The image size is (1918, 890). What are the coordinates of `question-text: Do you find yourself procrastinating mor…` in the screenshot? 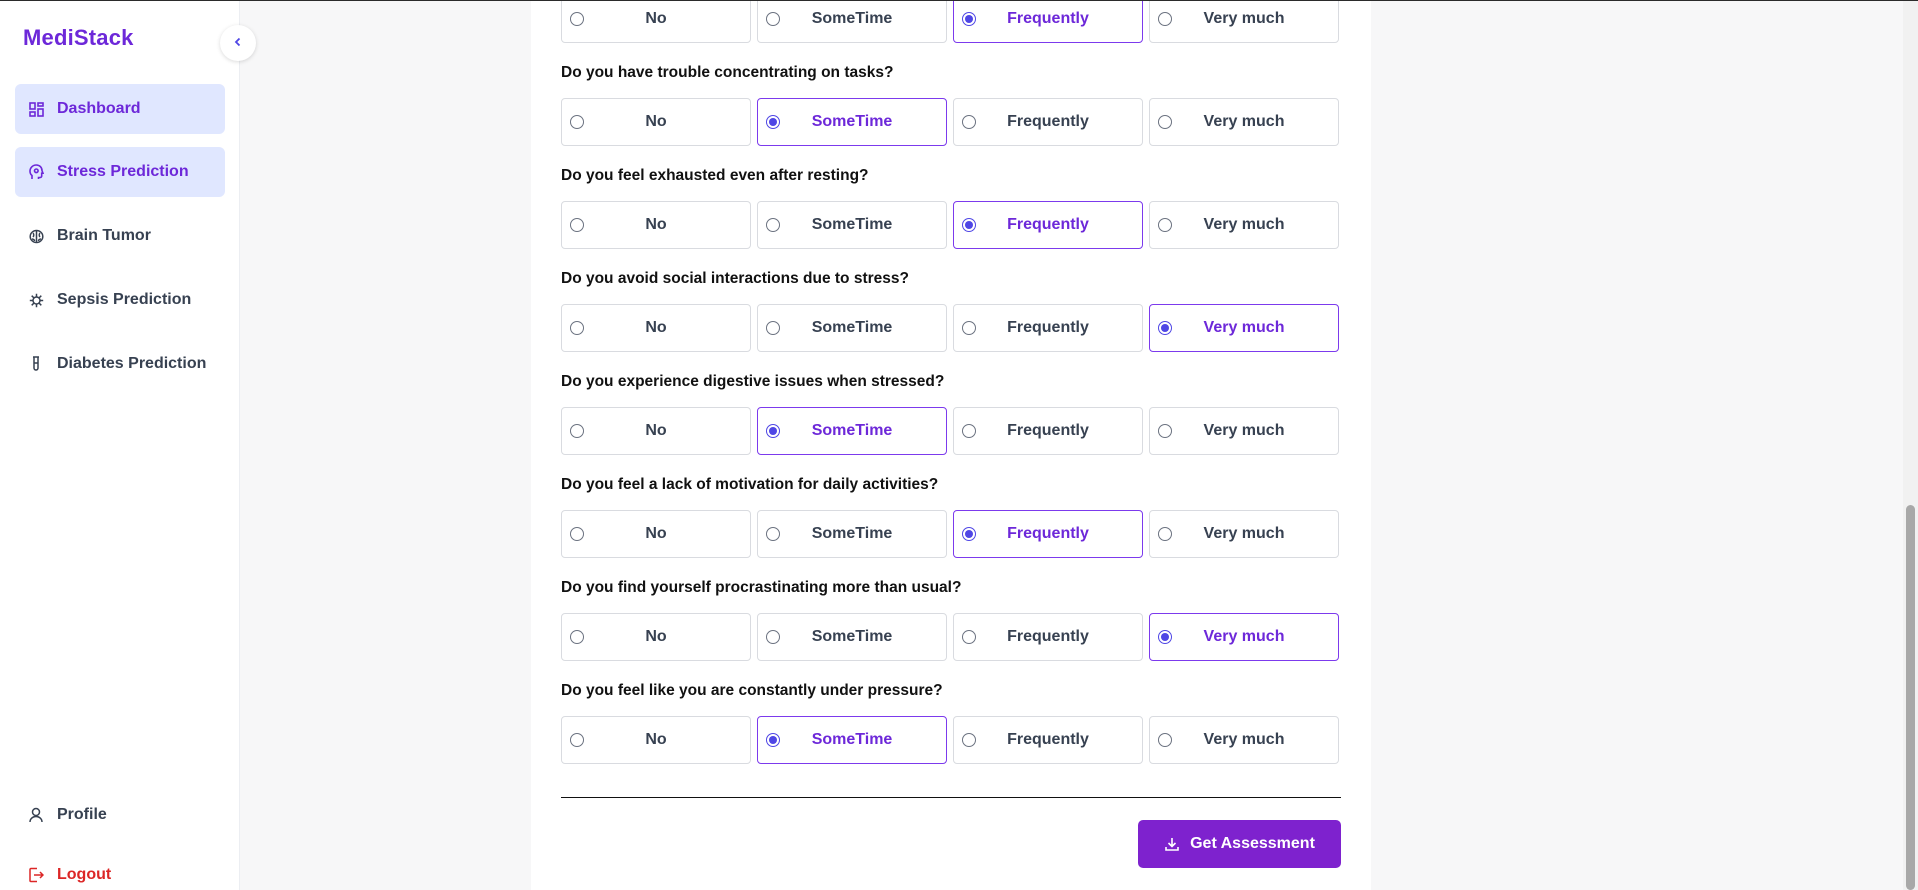 It's located at (761, 587).